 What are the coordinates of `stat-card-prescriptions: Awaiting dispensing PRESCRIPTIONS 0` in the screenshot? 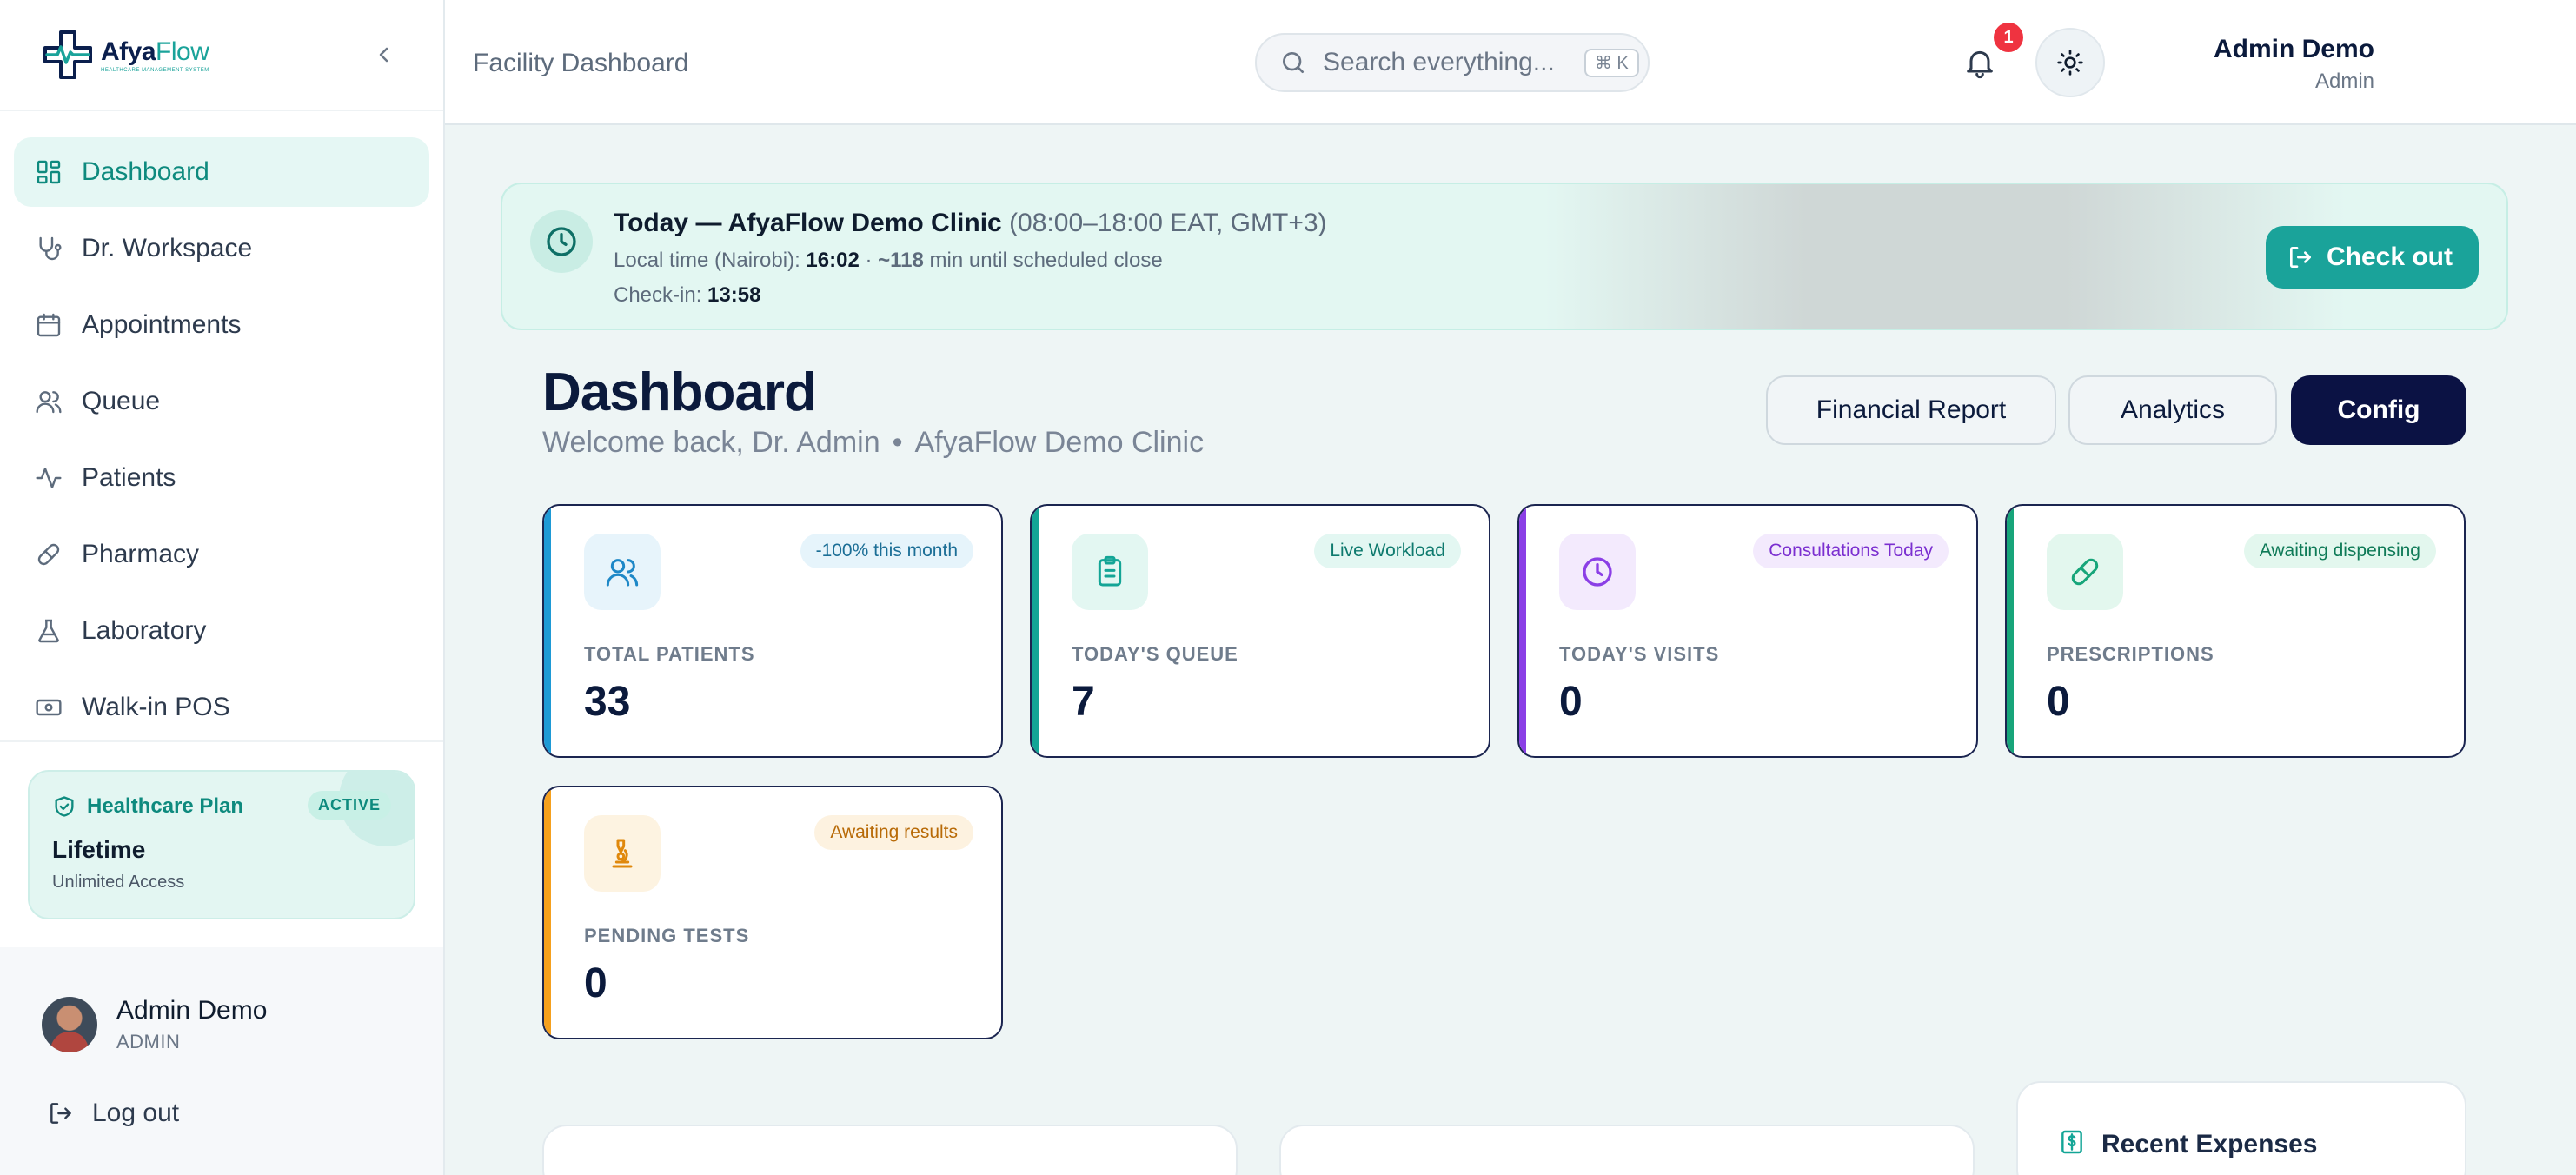 It's located at (2235, 631).